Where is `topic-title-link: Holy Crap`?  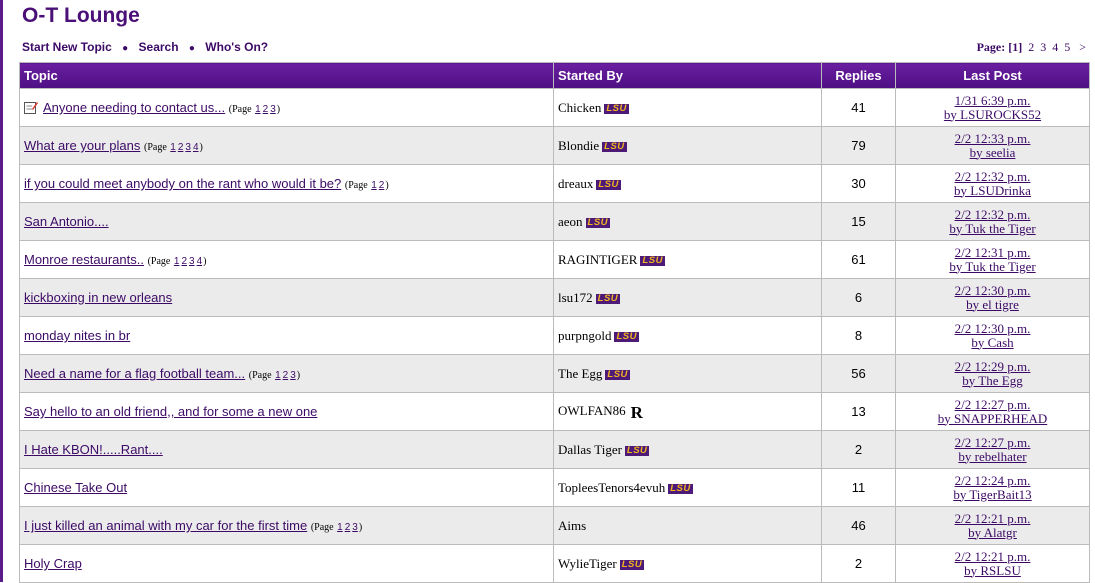
topic-title-link: Holy Crap is located at coordinates (53, 563).